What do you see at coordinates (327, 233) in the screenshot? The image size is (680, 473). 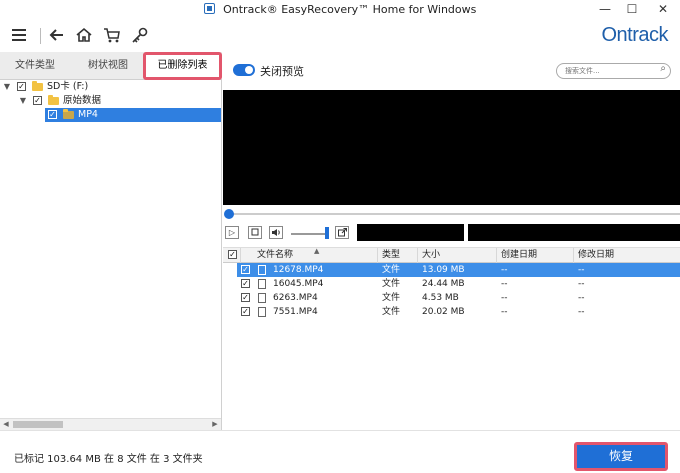 I see `volume-handle` at bounding box center [327, 233].